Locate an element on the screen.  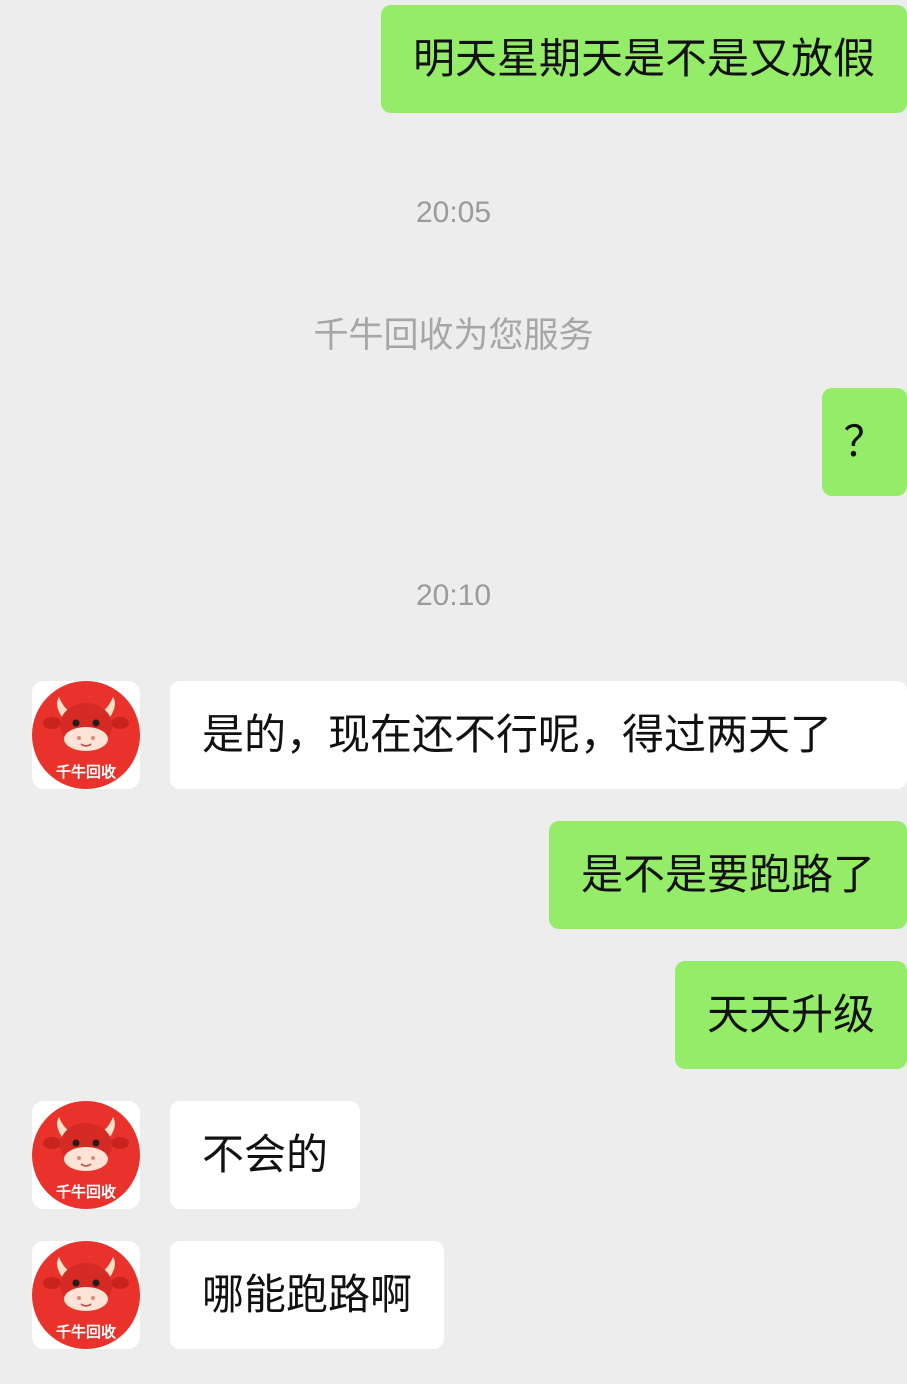
incoming-message-bubble: 不会的 is located at coordinates (265, 1155).